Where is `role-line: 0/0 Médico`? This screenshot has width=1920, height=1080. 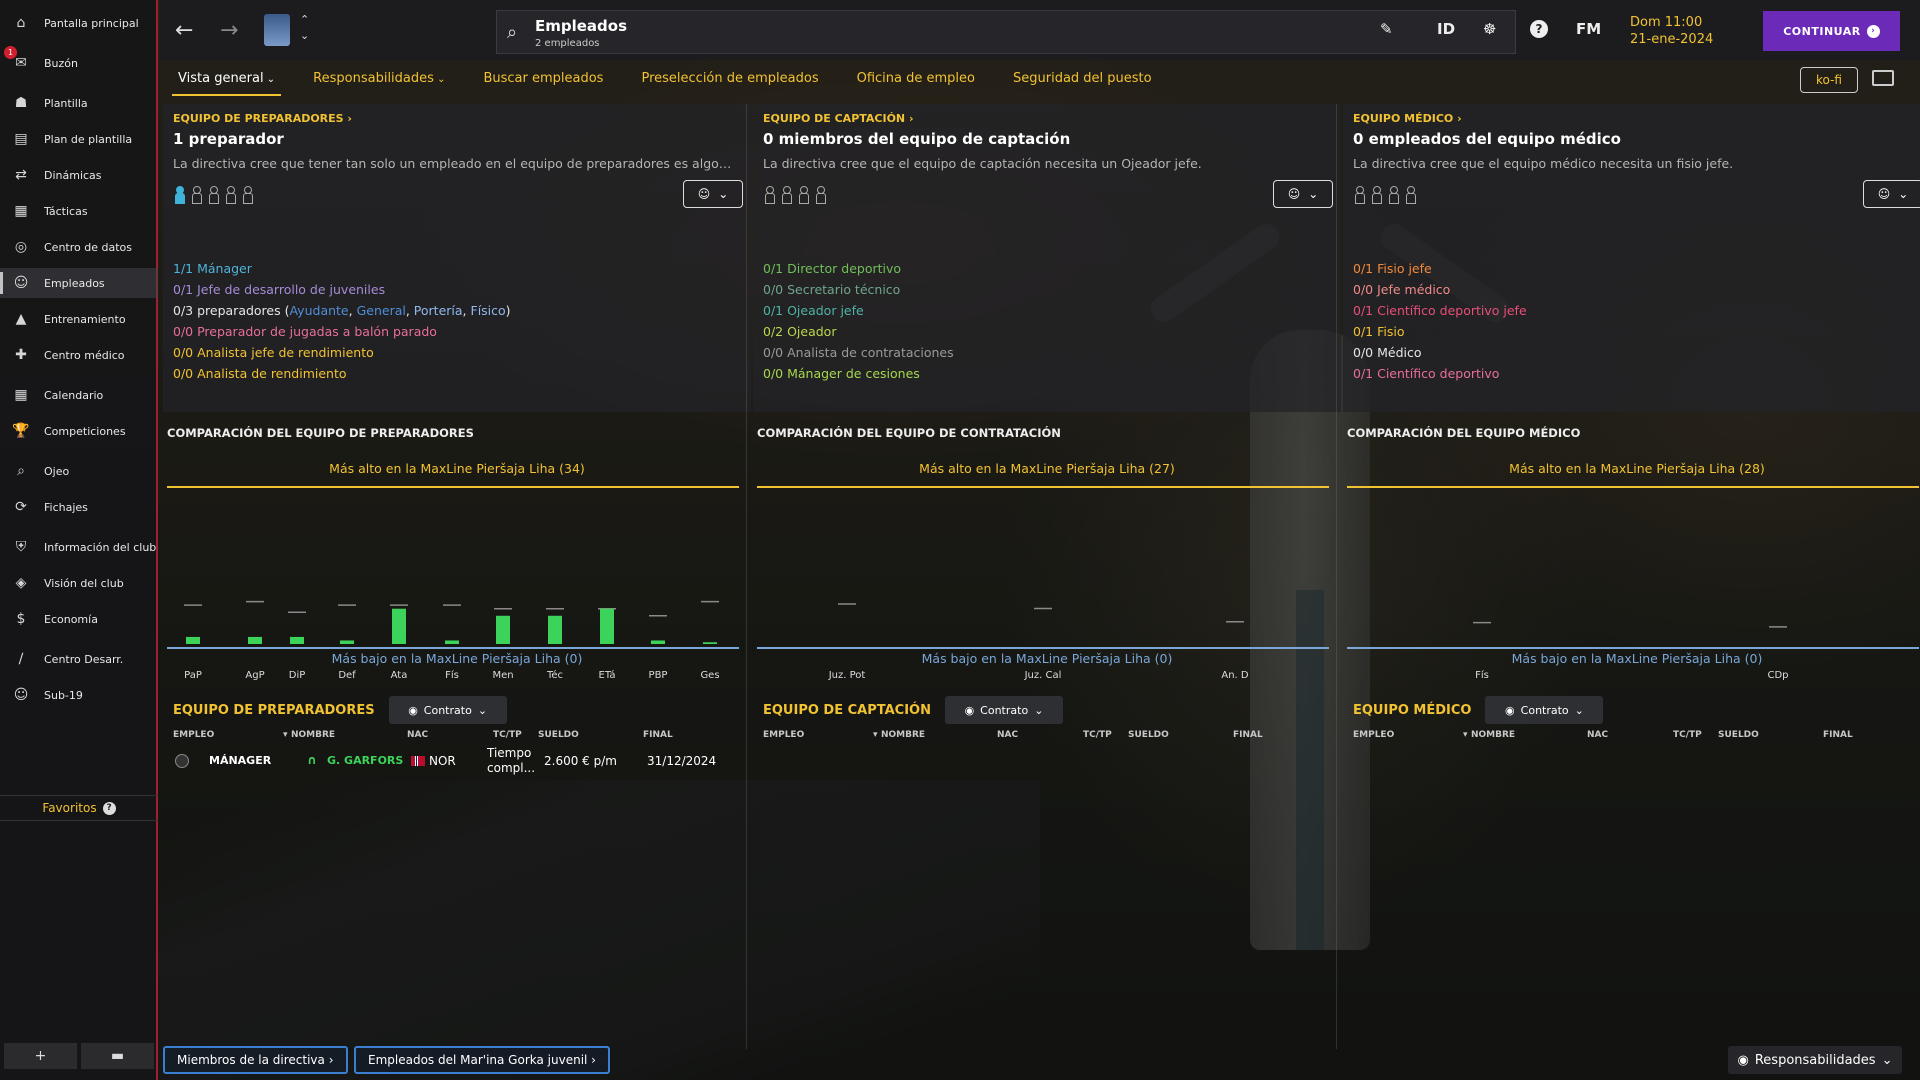
role-line: 0/0 Médico is located at coordinates (1440, 352).